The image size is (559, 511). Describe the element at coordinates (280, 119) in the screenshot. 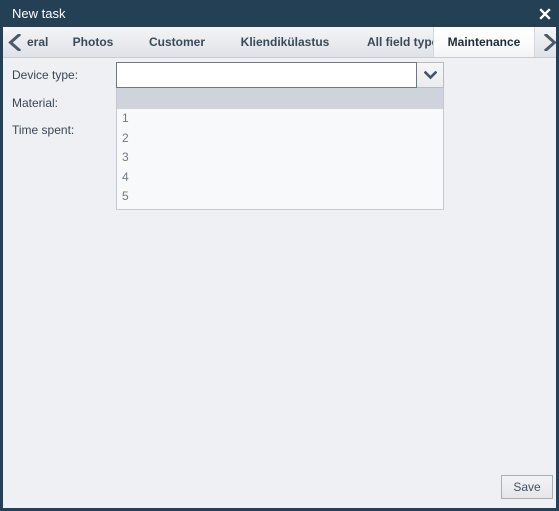

I see `list-item: 1` at that location.